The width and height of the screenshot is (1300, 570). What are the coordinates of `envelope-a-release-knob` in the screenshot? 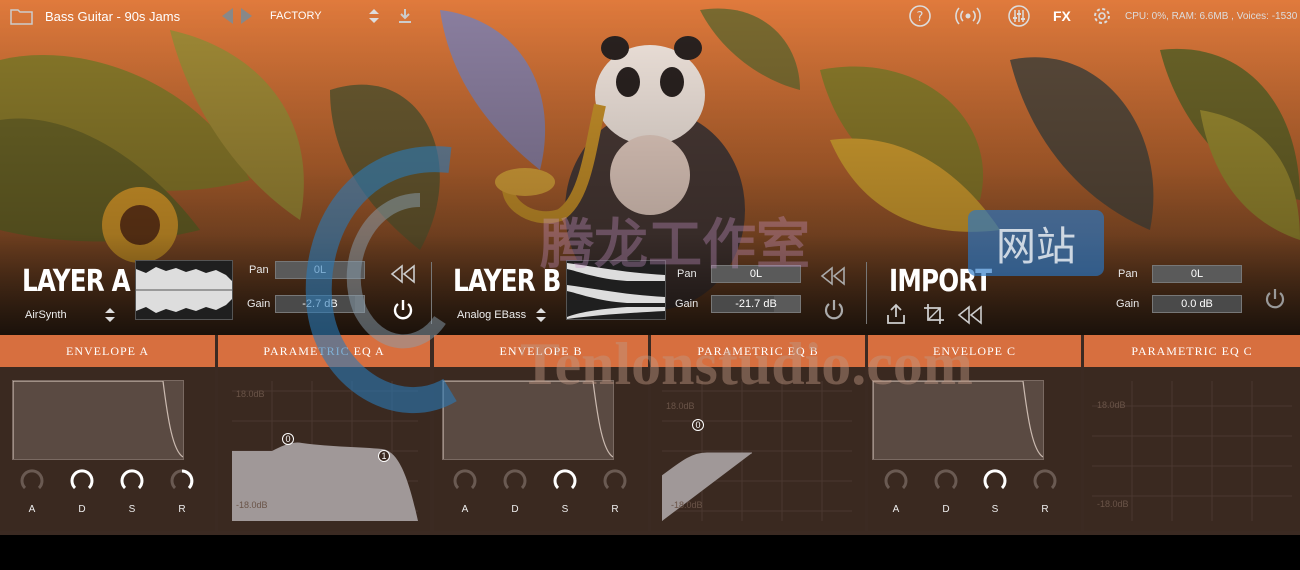 It's located at (182, 481).